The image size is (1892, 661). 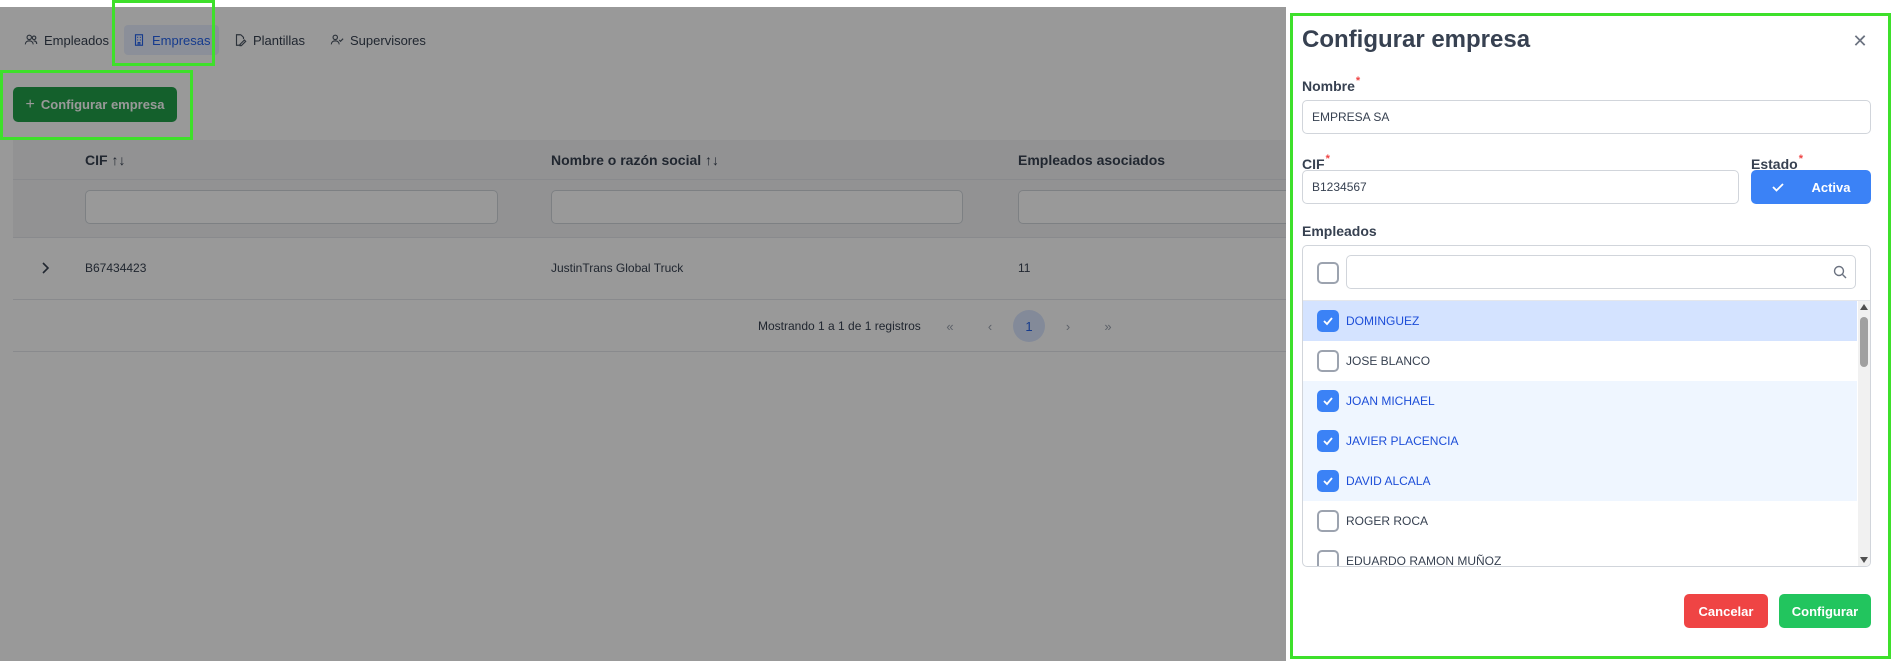 What do you see at coordinates (163, 33) in the screenshot?
I see `highlight-empresas-tab` at bounding box center [163, 33].